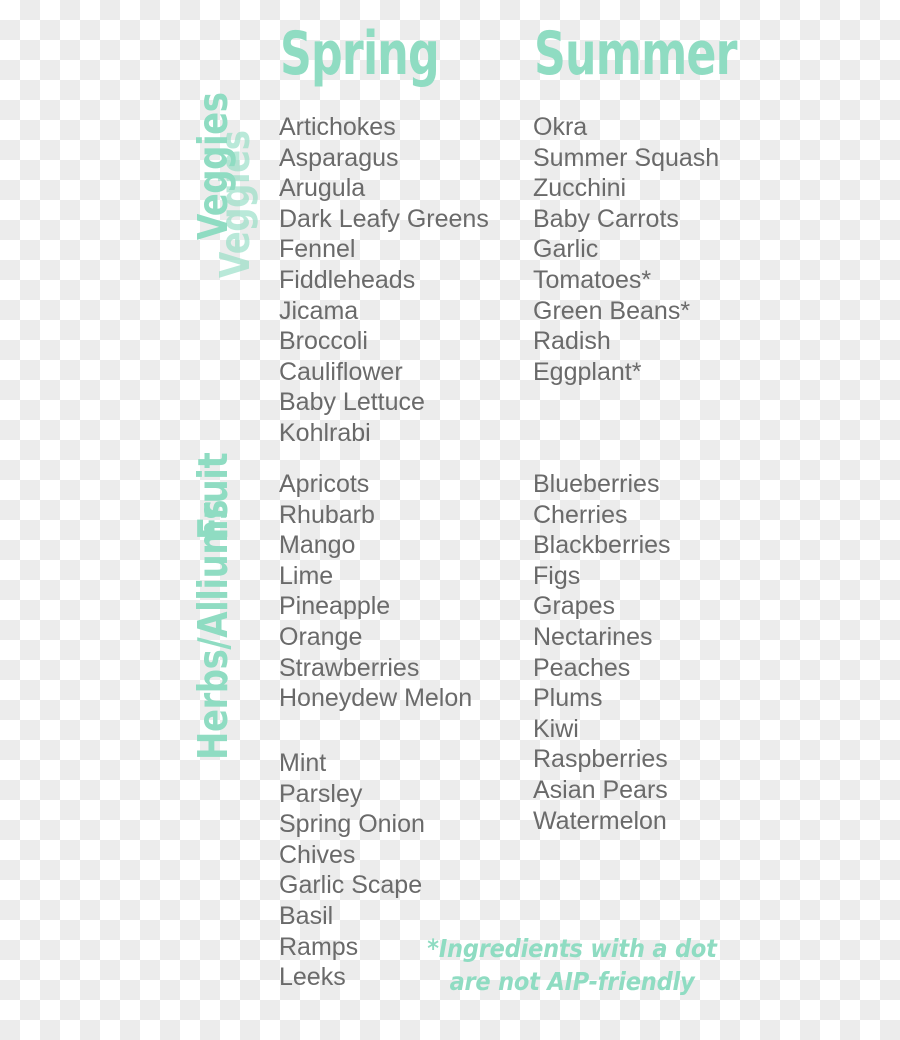  What do you see at coordinates (323, 341) in the screenshot?
I see `produce-item: Broccoli` at bounding box center [323, 341].